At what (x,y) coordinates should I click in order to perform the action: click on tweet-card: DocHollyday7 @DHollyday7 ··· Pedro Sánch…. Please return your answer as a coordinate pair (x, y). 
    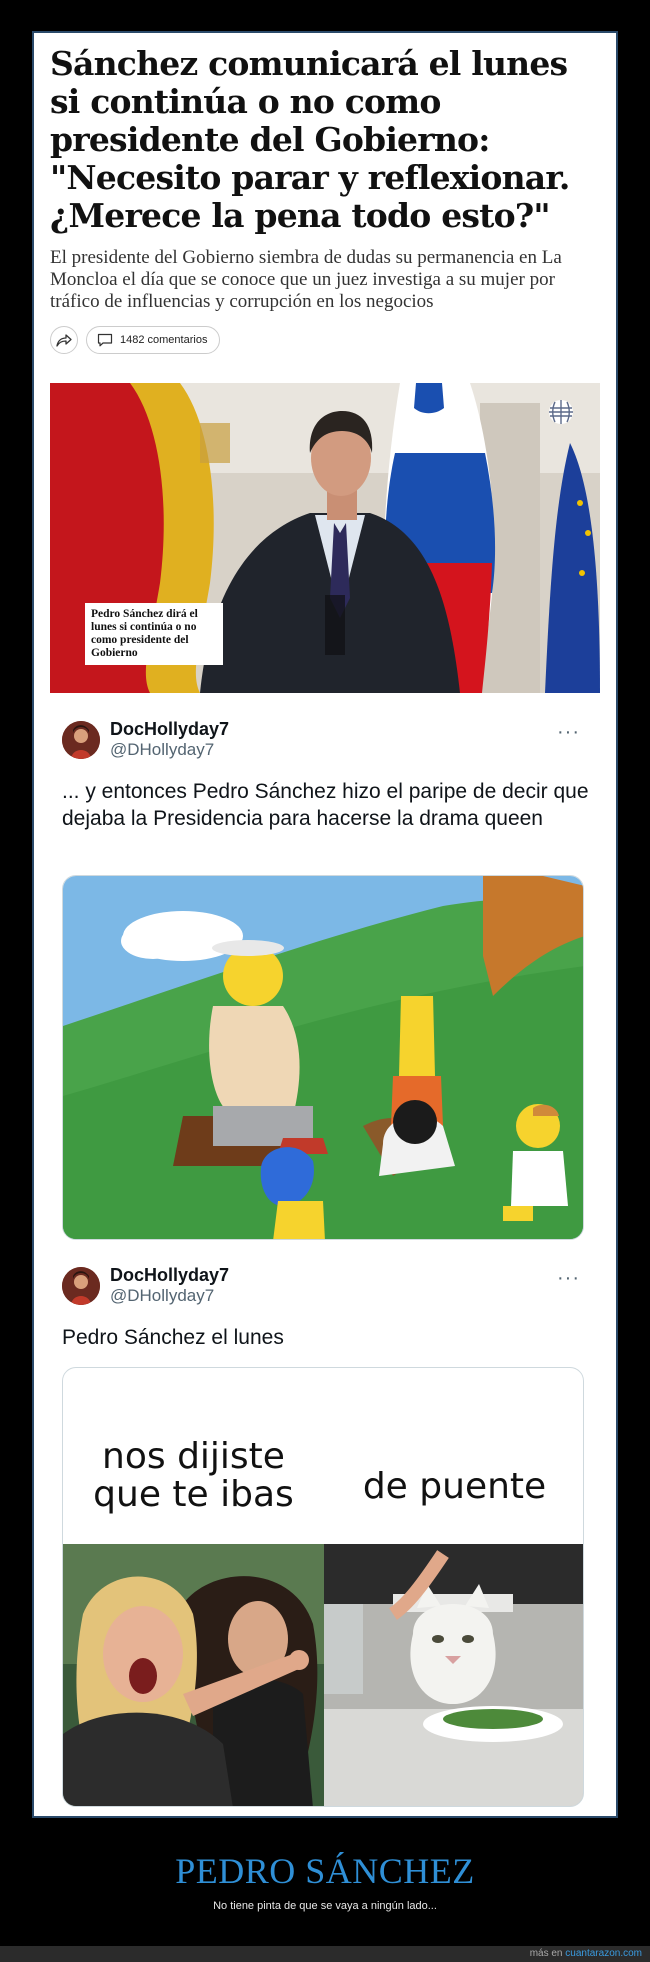
    Looking at the image, I should click on (326, 1308).